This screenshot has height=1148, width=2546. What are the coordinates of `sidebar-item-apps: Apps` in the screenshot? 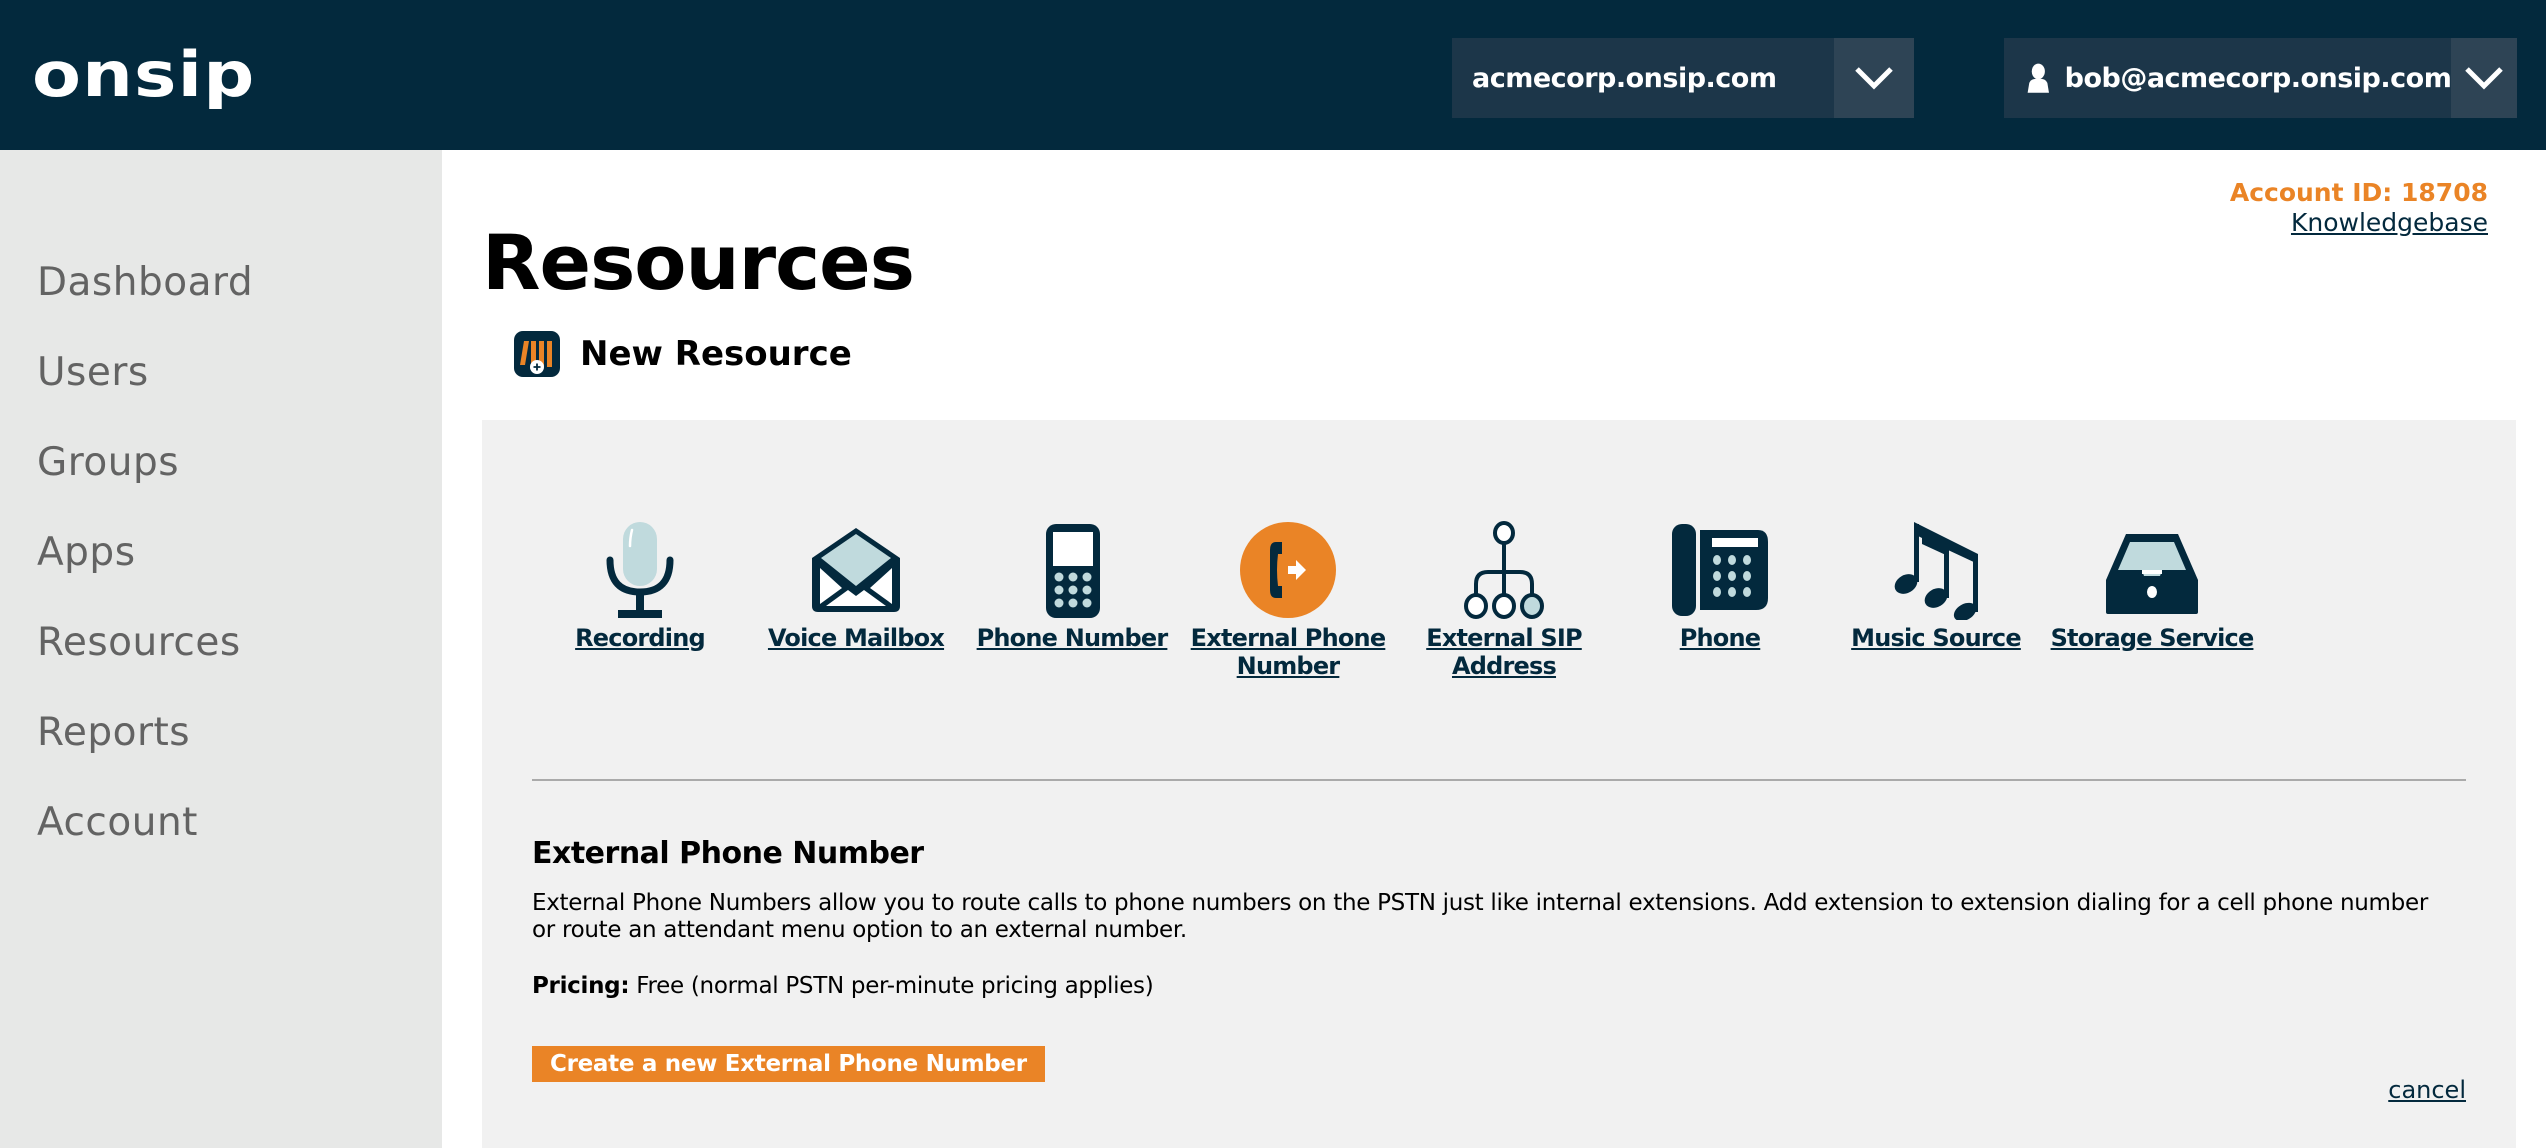 It's located at (86, 552).